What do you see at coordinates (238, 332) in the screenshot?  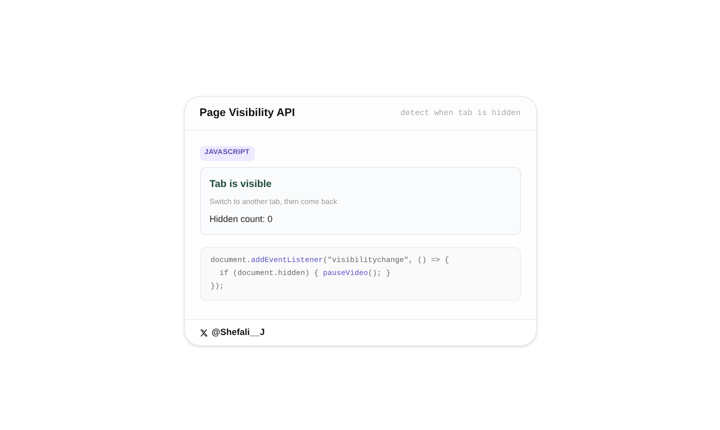 I see `author-handle: @Shefali__J` at bounding box center [238, 332].